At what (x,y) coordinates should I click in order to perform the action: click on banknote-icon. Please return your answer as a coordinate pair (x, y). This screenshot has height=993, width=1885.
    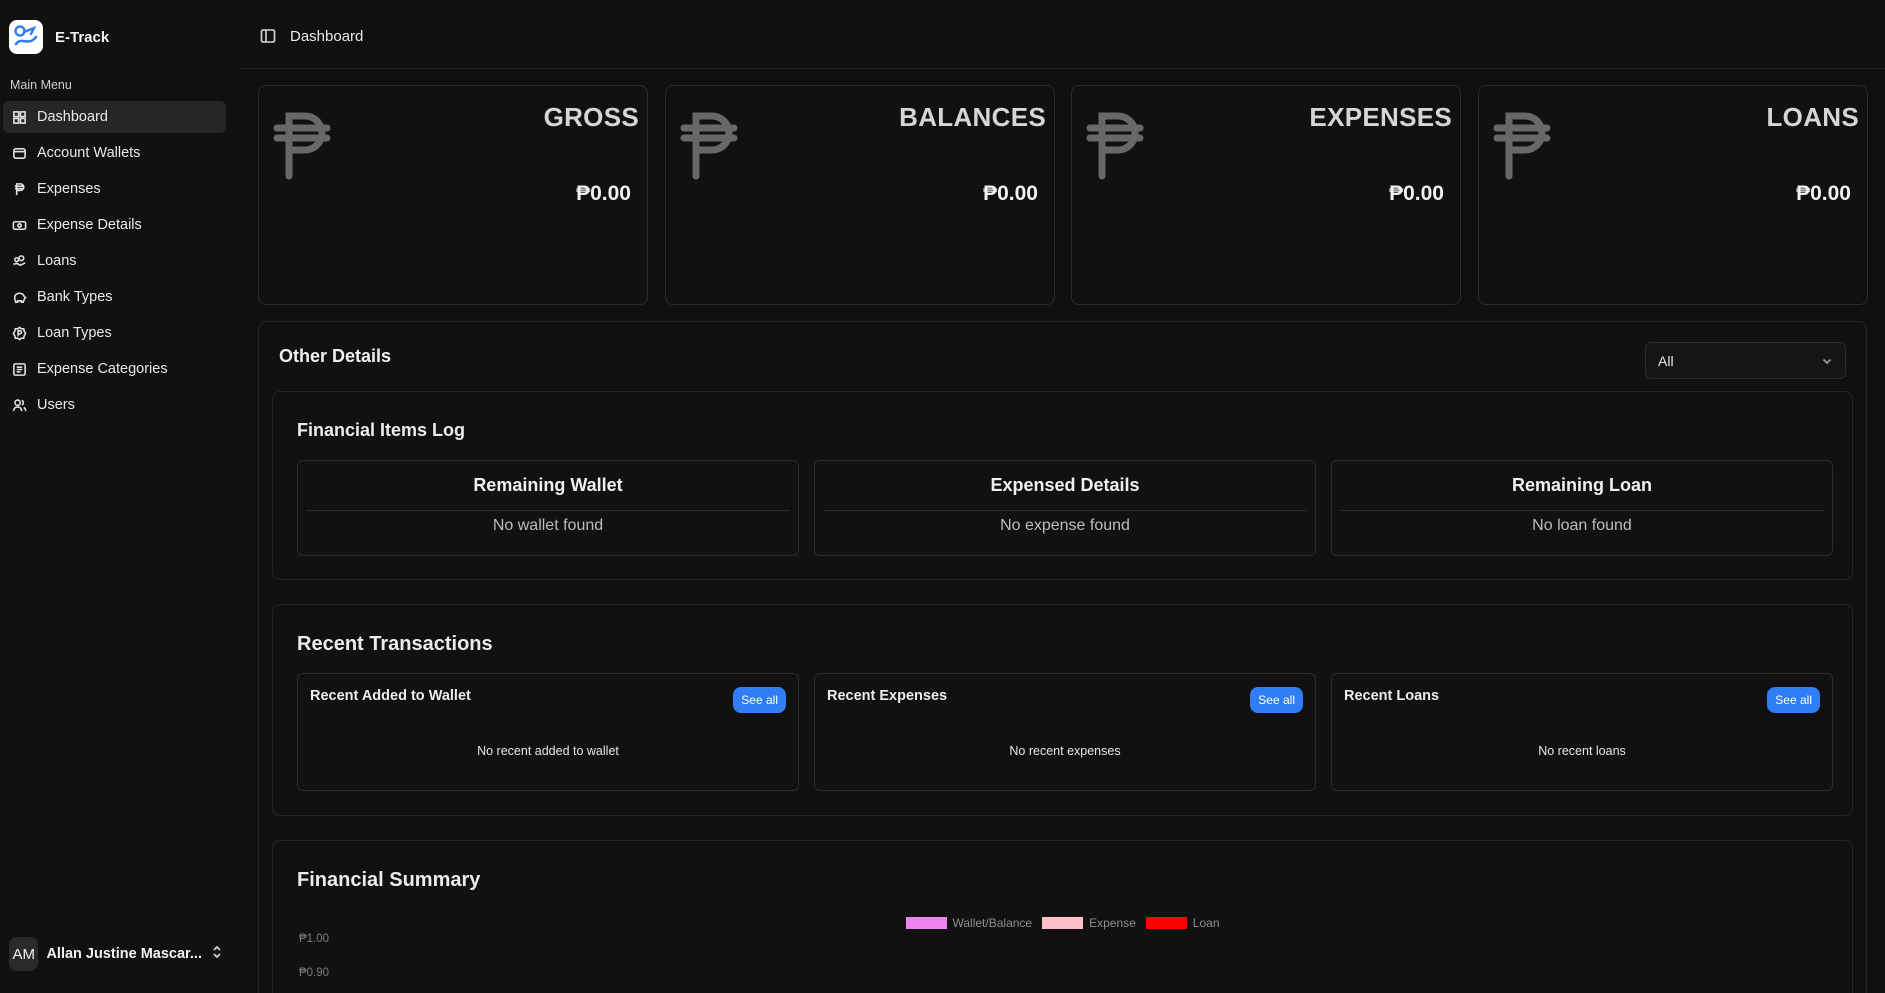
    Looking at the image, I should click on (19, 225).